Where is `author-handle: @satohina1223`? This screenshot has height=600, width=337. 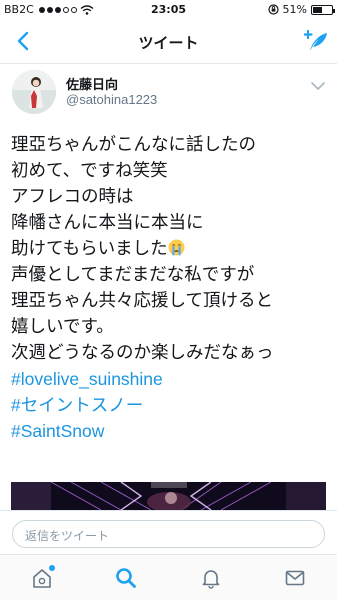
author-handle: @satohina1223 is located at coordinates (111, 99).